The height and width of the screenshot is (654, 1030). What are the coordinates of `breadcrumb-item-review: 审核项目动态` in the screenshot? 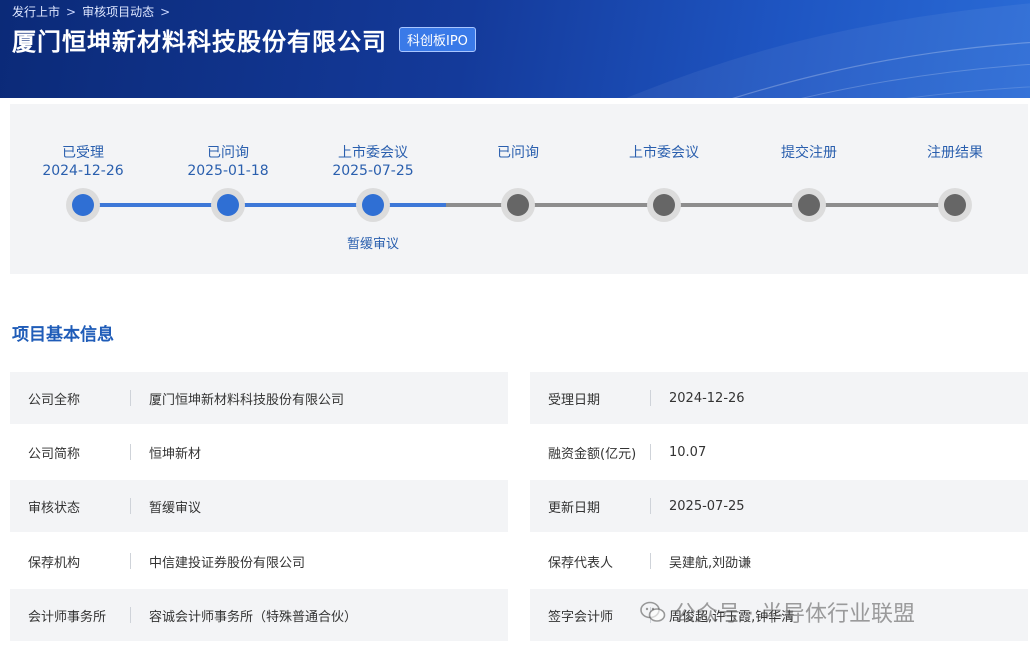 It's located at (118, 11).